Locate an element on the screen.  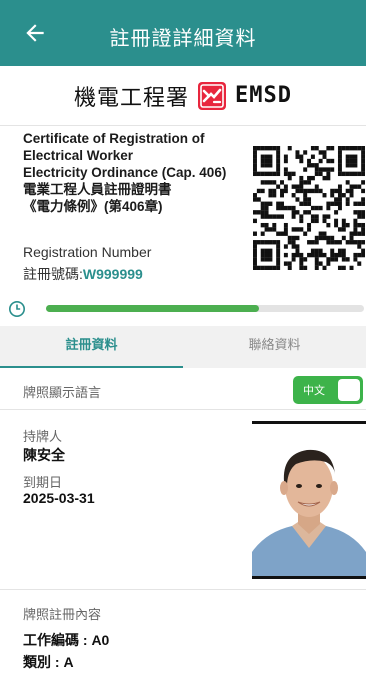
app-bar: 註冊證詳細資料 is located at coordinates (183, 33).